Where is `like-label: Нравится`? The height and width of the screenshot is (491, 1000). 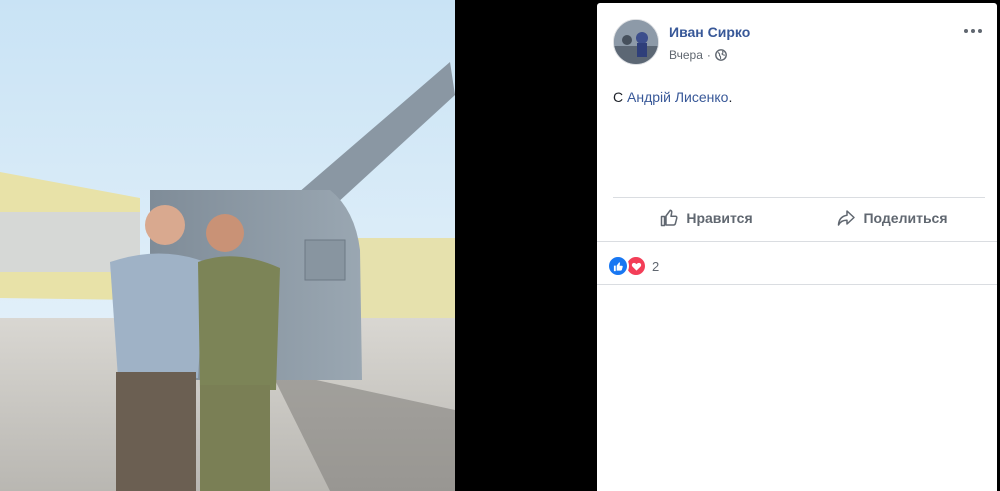 like-label: Нравится is located at coordinates (719, 218).